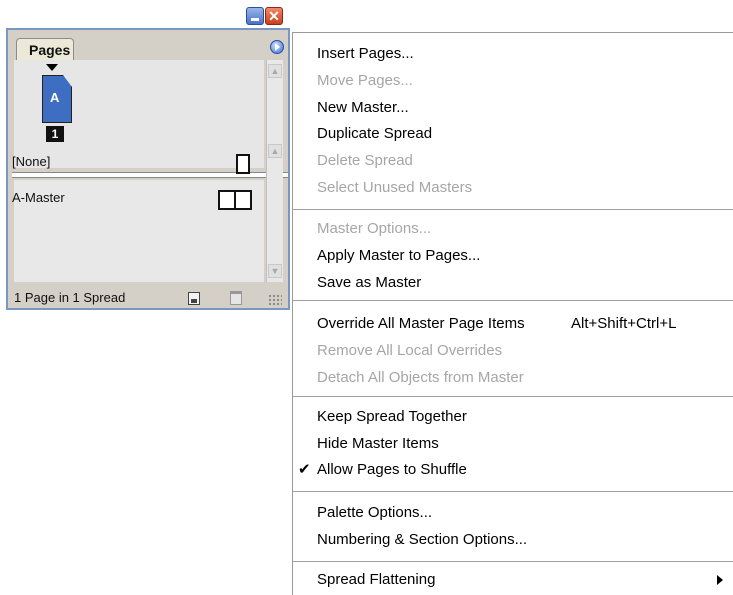 The height and width of the screenshot is (595, 733). Describe the element at coordinates (392, 470) in the screenshot. I see `menu-item-allow-pages-shuffle: Allow Pages to Shuffle` at that location.